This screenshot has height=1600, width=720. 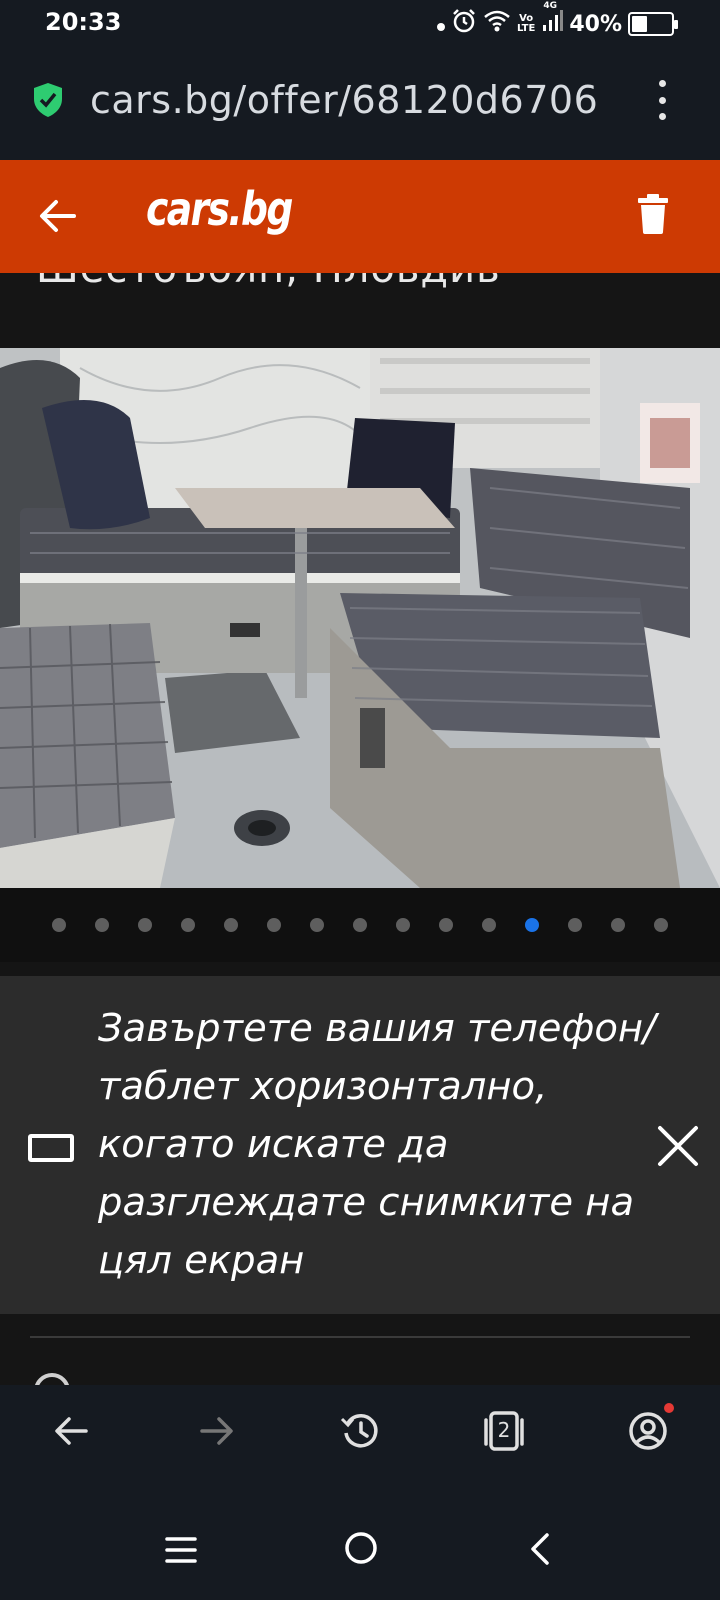 I want to click on close-icon, so click(x=678, y=1146).